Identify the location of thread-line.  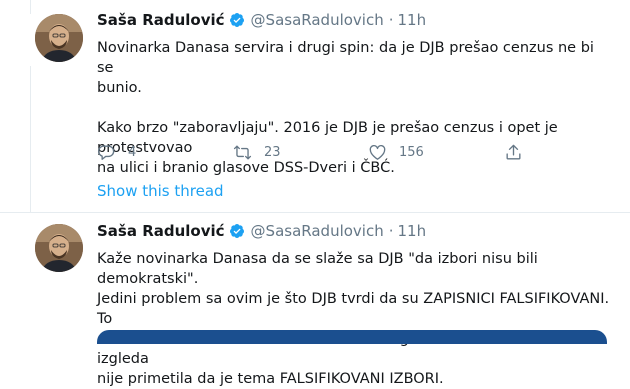
(30, 139).